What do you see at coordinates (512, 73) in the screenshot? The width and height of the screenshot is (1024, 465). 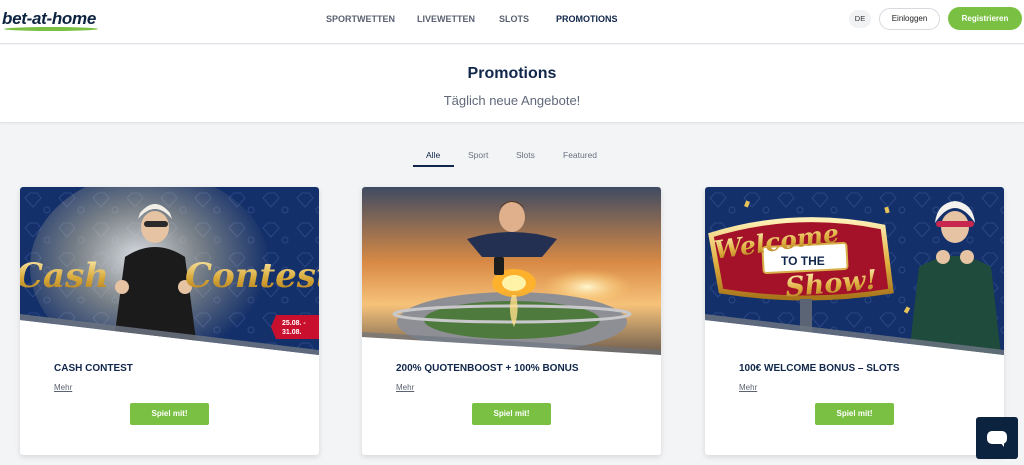 I see `page-title: Promotions` at bounding box center [512, 73].